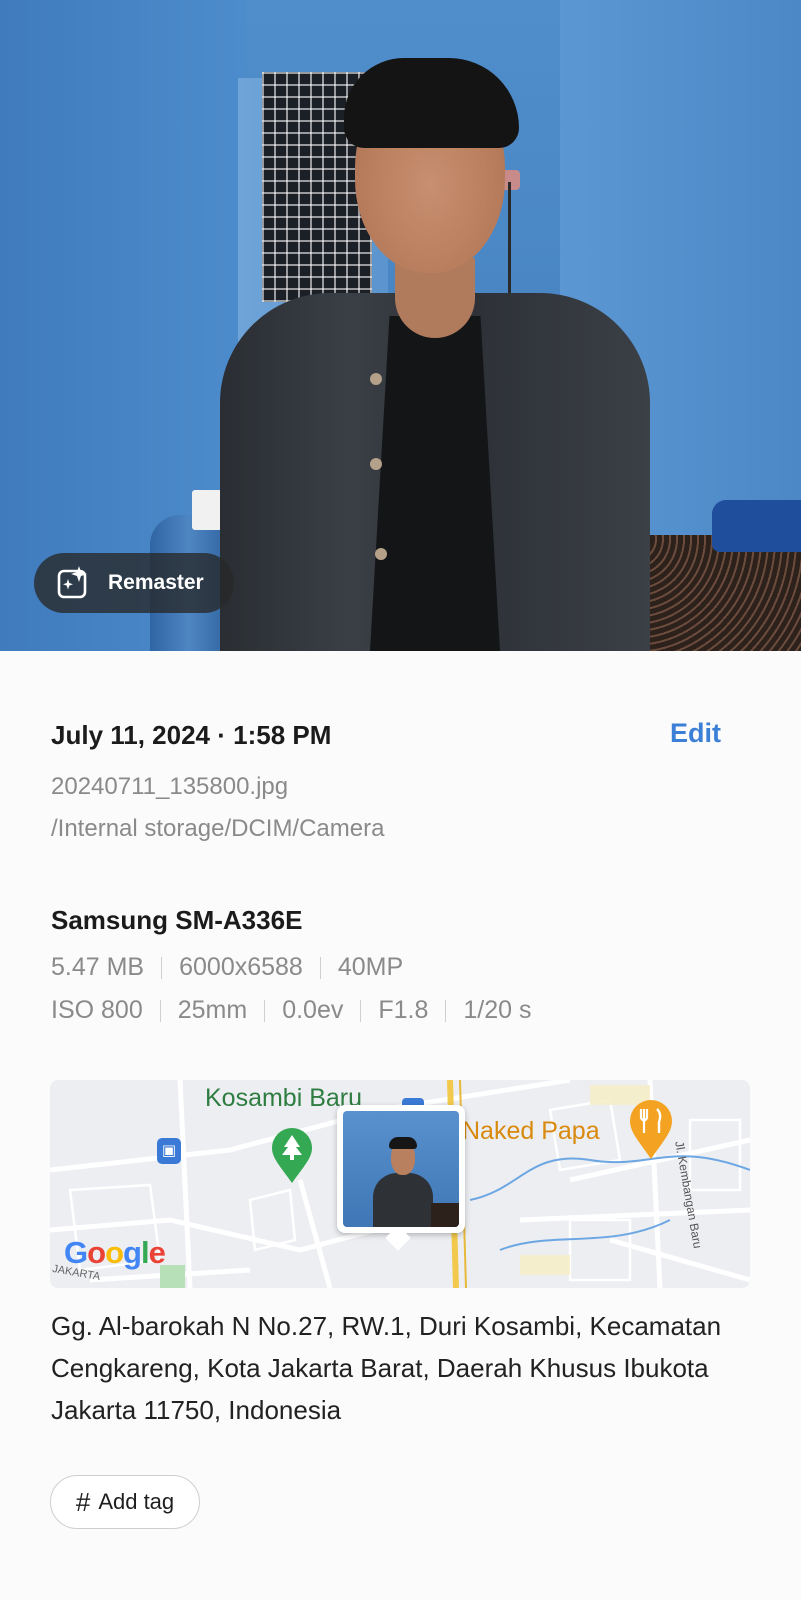  What do you see at coordinates (695, 733) in the screenshot?
I see `edit-button: Edit` at bounding box center [695, 733].